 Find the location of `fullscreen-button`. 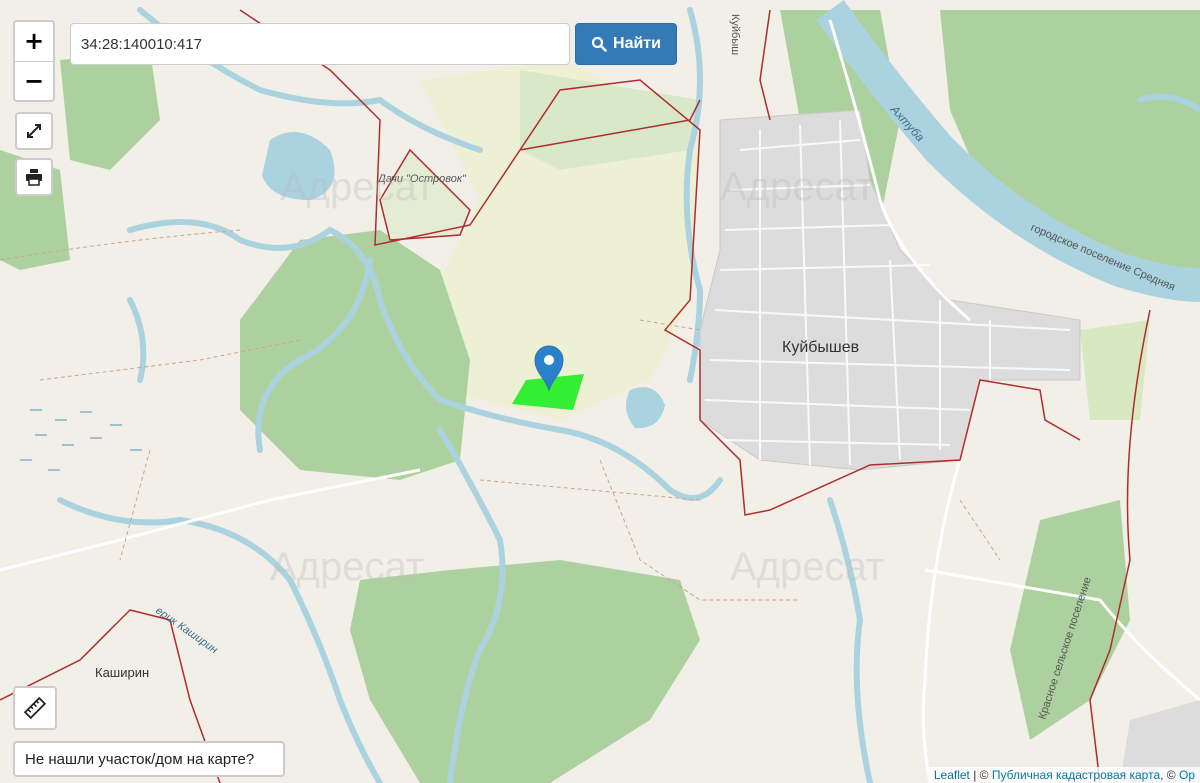

fullscreen-button is located at coordinates (34, 131).